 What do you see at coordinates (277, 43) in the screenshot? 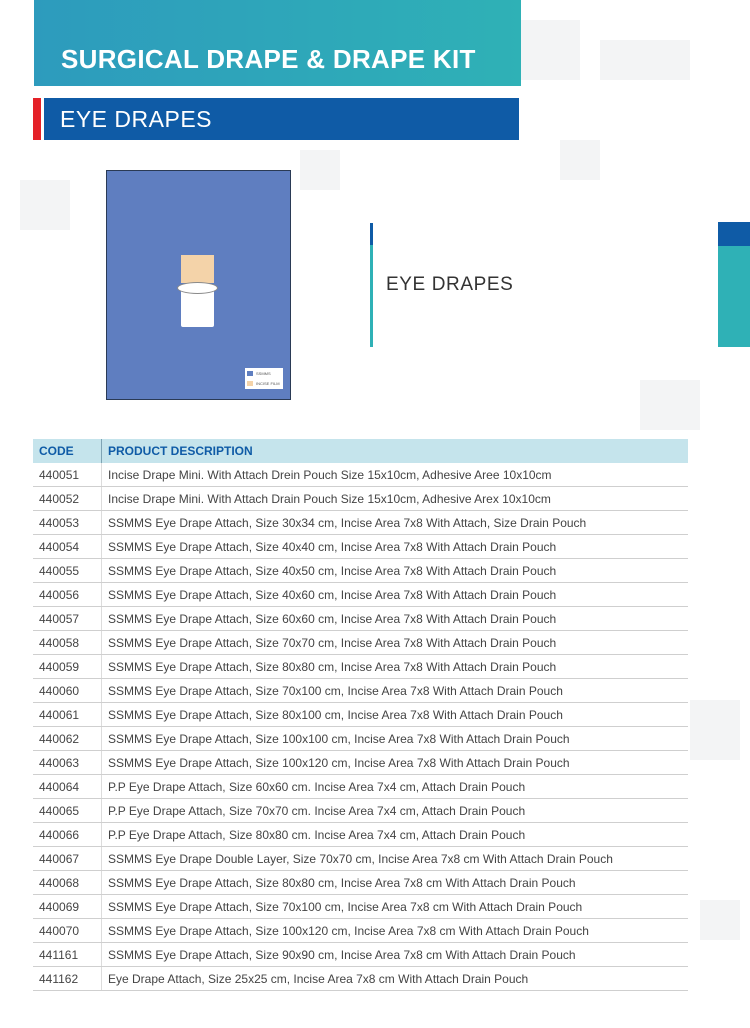
I see `title-banner: SURGICAL DRAPE & DRAPE KIT` at bounding box center [277, 43].